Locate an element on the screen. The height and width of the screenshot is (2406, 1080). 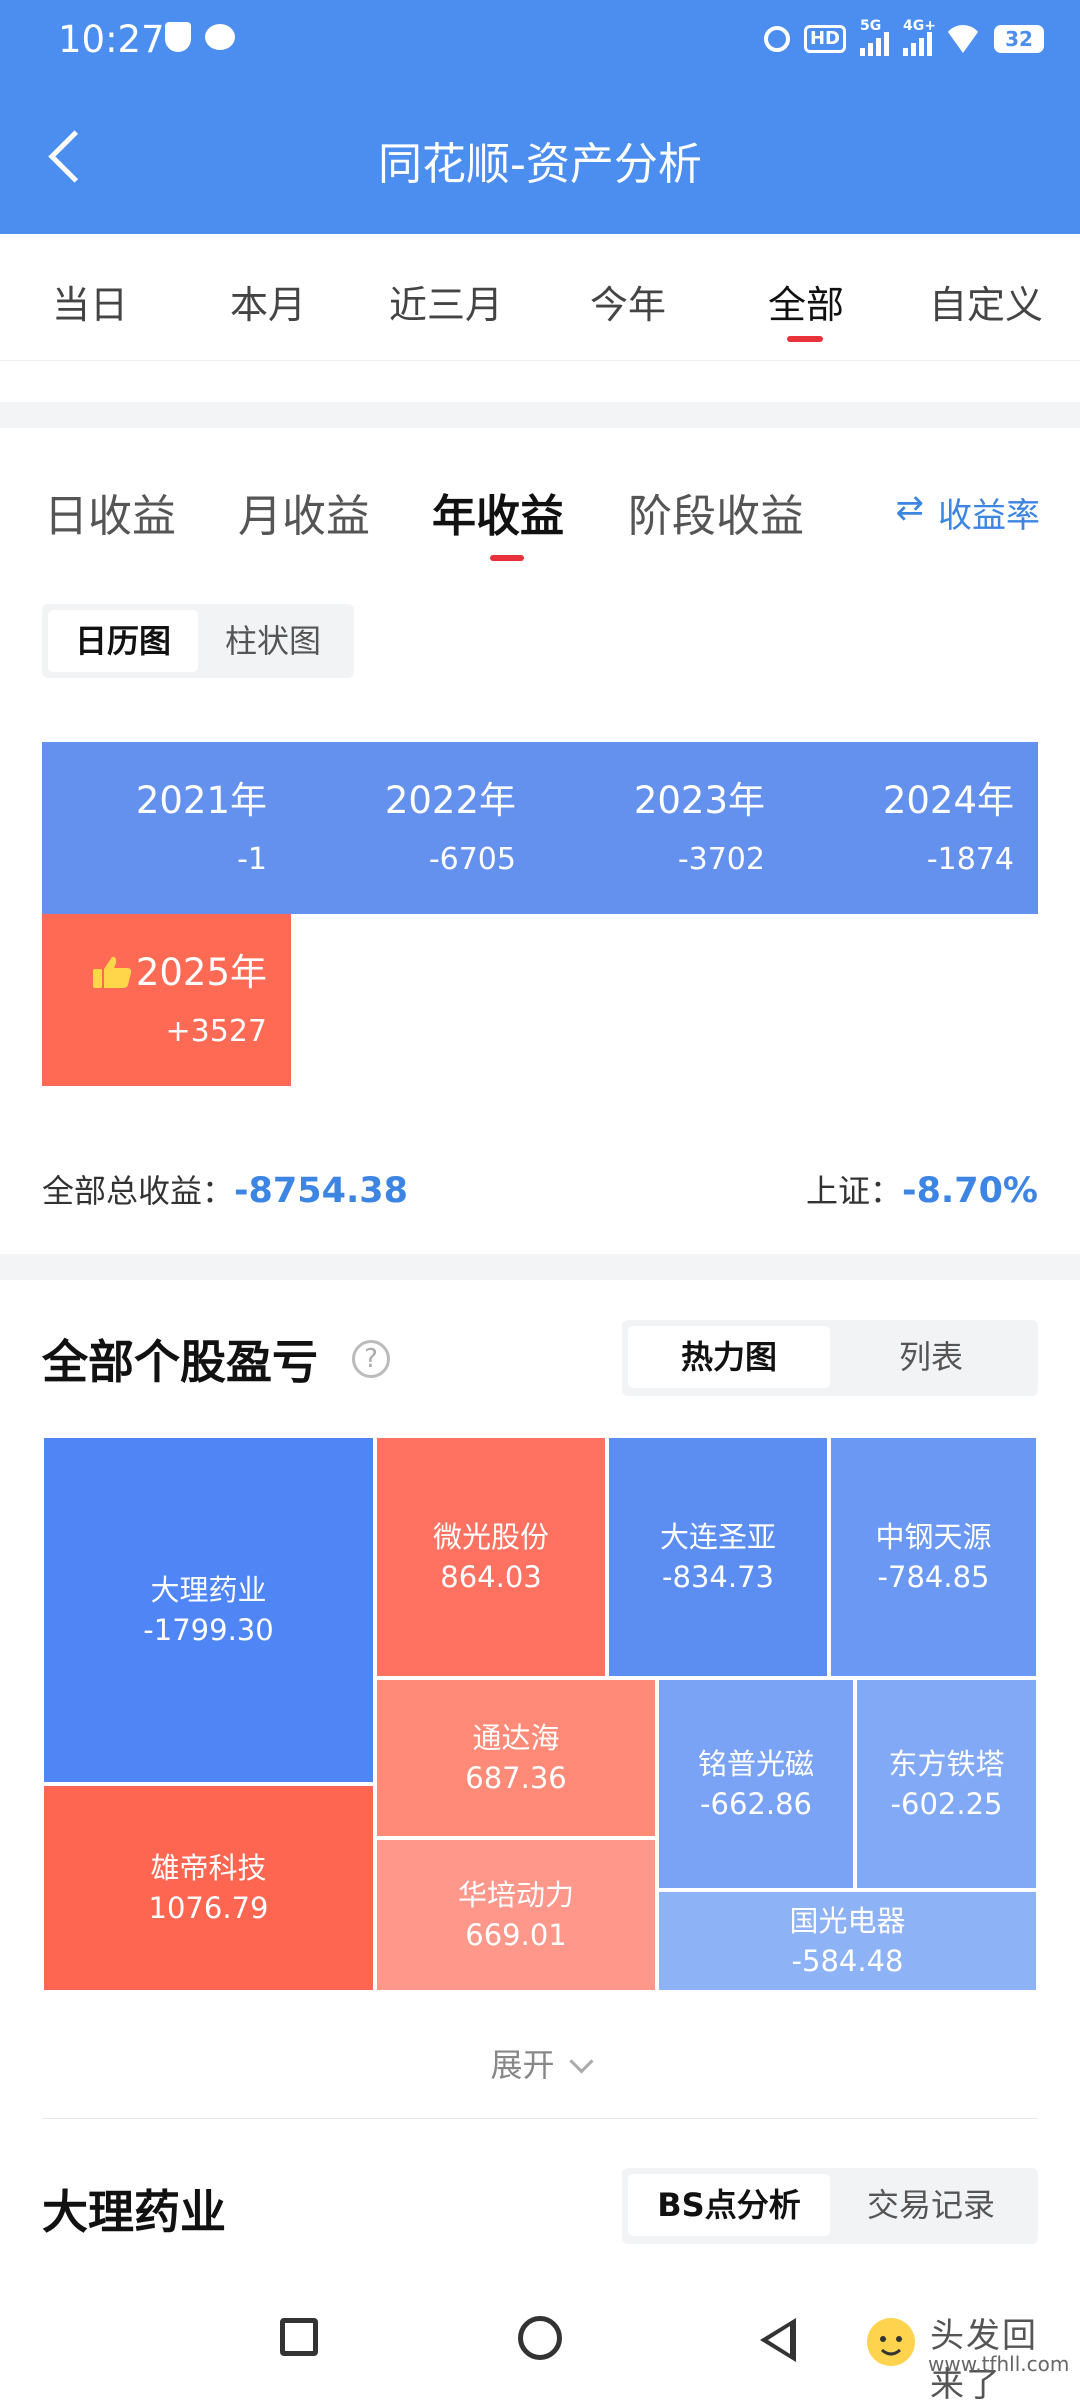
return-rate-label: 收益率 is located at coordinates (989, 516).